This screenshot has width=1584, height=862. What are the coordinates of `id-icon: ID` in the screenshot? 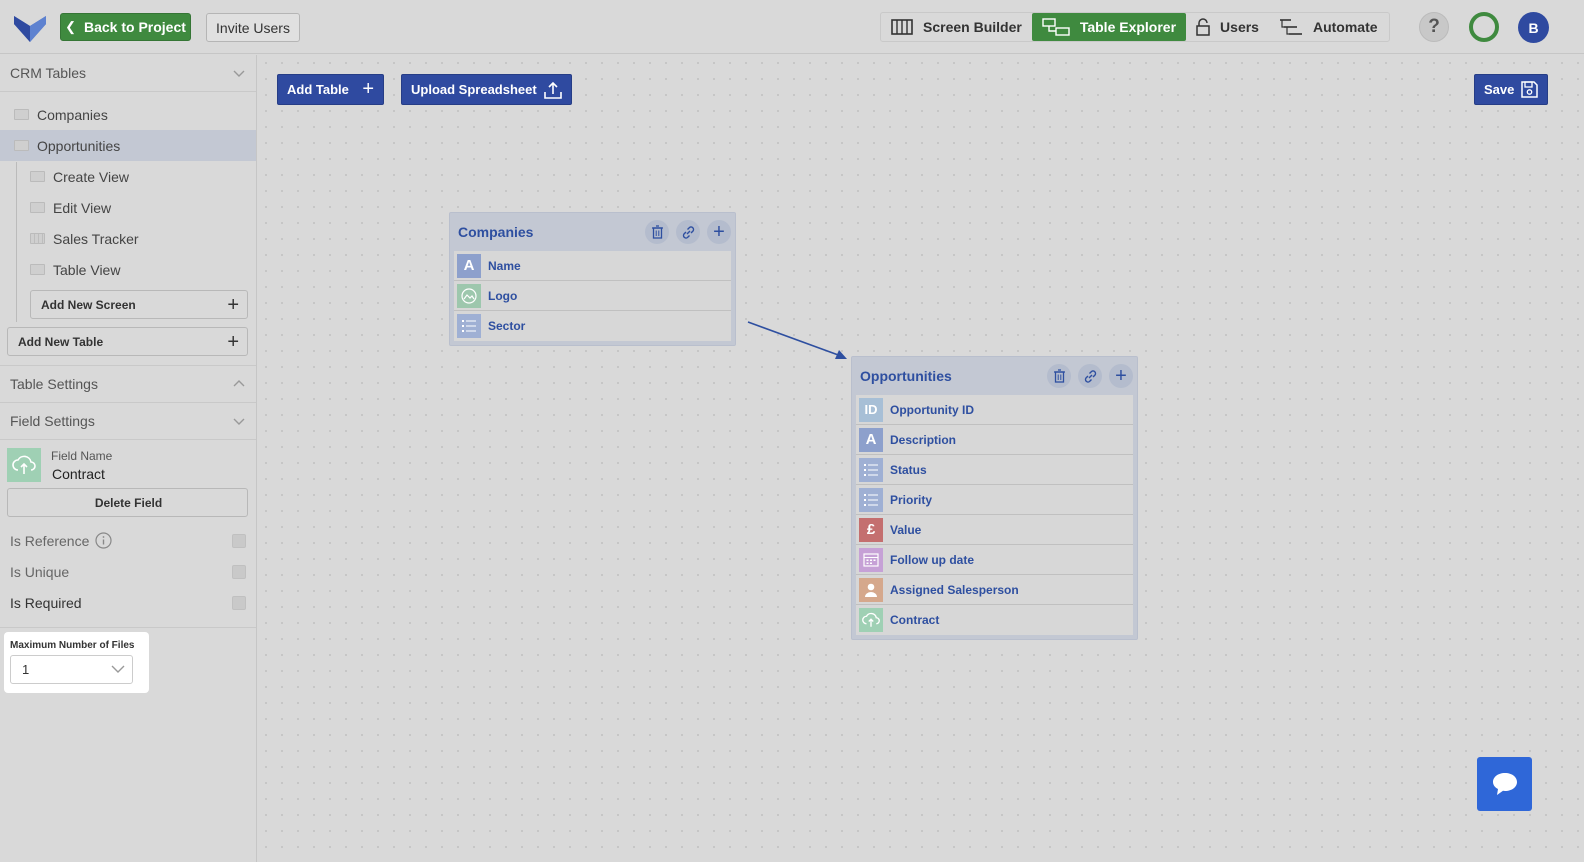 It's located at (871, 409).